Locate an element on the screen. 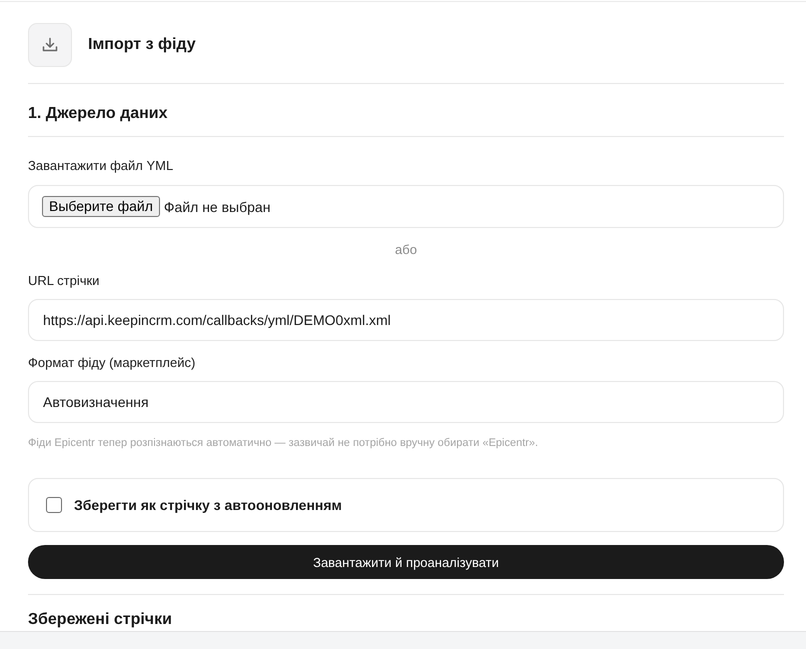  section-heading: 1. Джерело даних is located at coordinates (98, 114).